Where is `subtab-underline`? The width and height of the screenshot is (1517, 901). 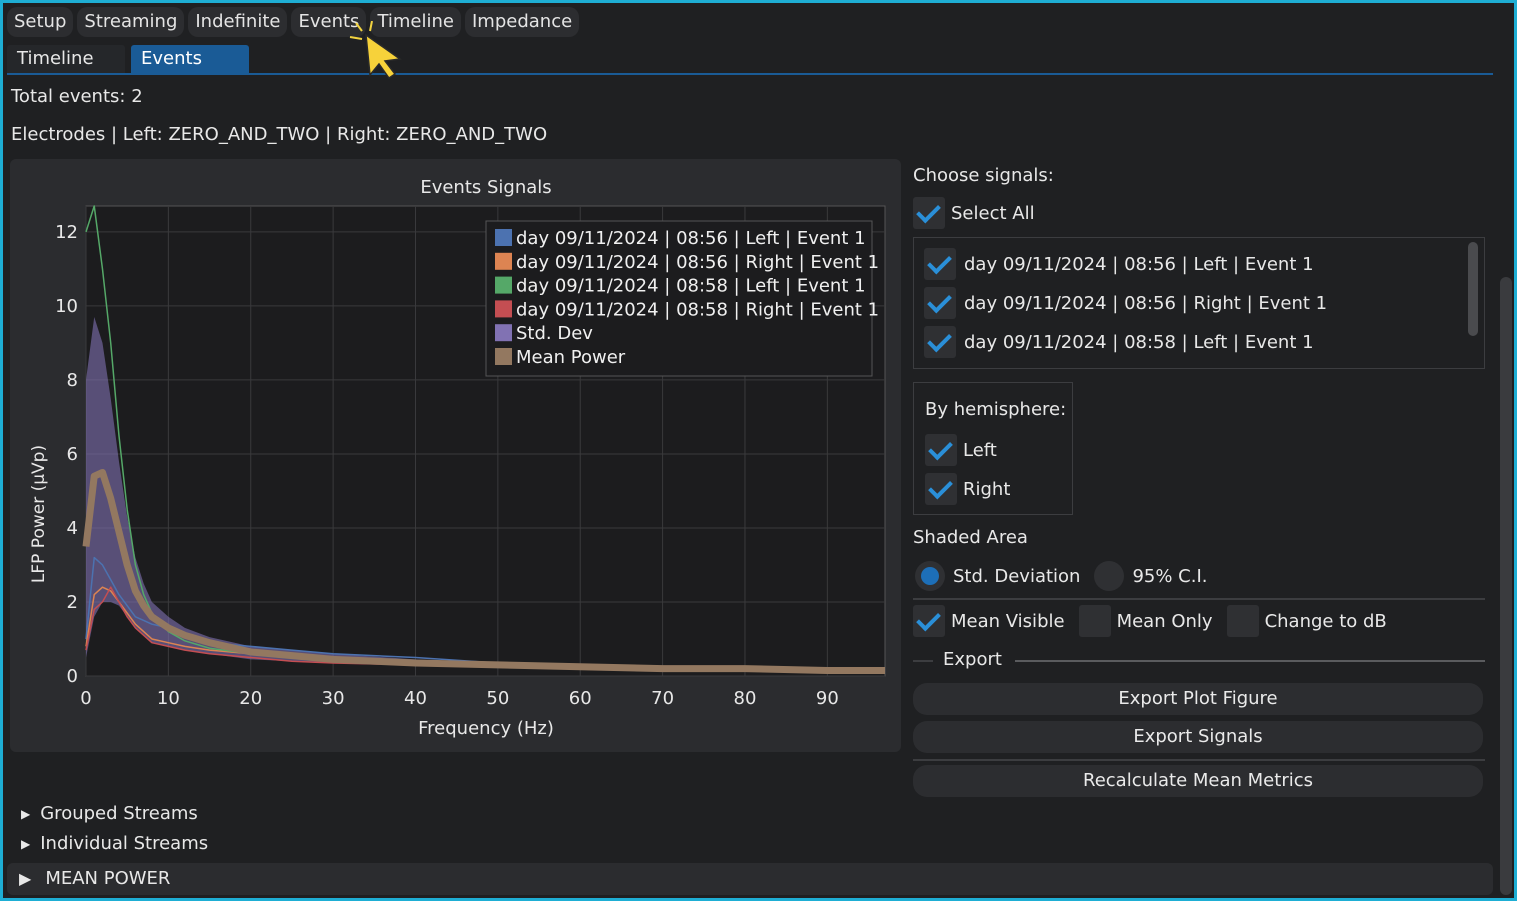
subtab-underline is located at coordinates (750, 74).